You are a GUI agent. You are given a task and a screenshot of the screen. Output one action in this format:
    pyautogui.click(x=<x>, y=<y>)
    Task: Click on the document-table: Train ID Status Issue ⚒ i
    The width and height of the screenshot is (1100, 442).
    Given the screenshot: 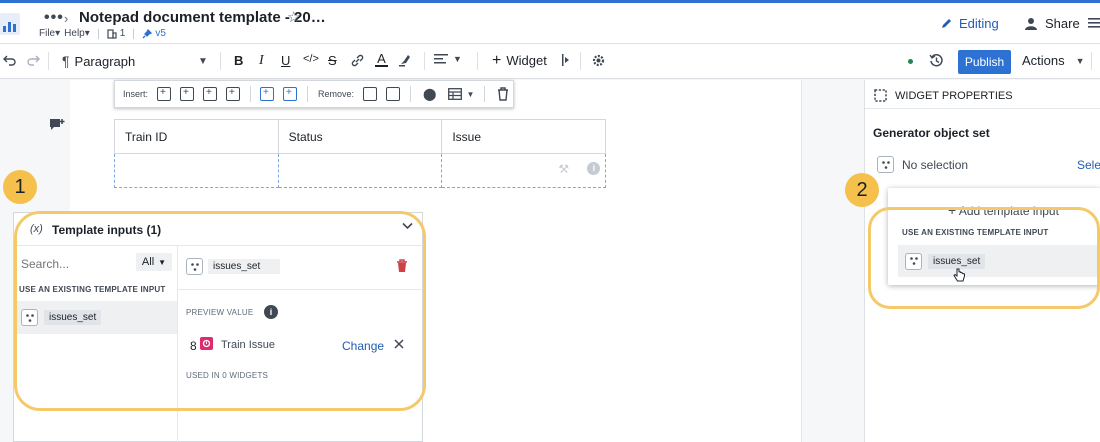 What is the action you would take?
    pyautogui.click(x=360, y=153)
    